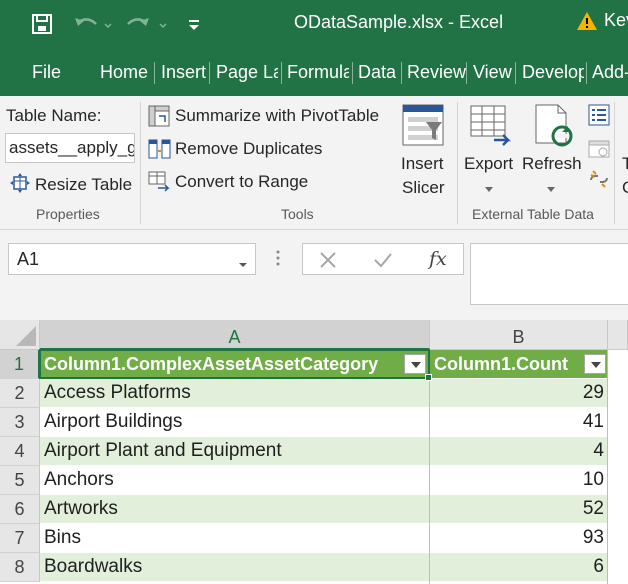 This screenshot has width=628, height=584. I want to click on redo-icon, so click(148, 24).